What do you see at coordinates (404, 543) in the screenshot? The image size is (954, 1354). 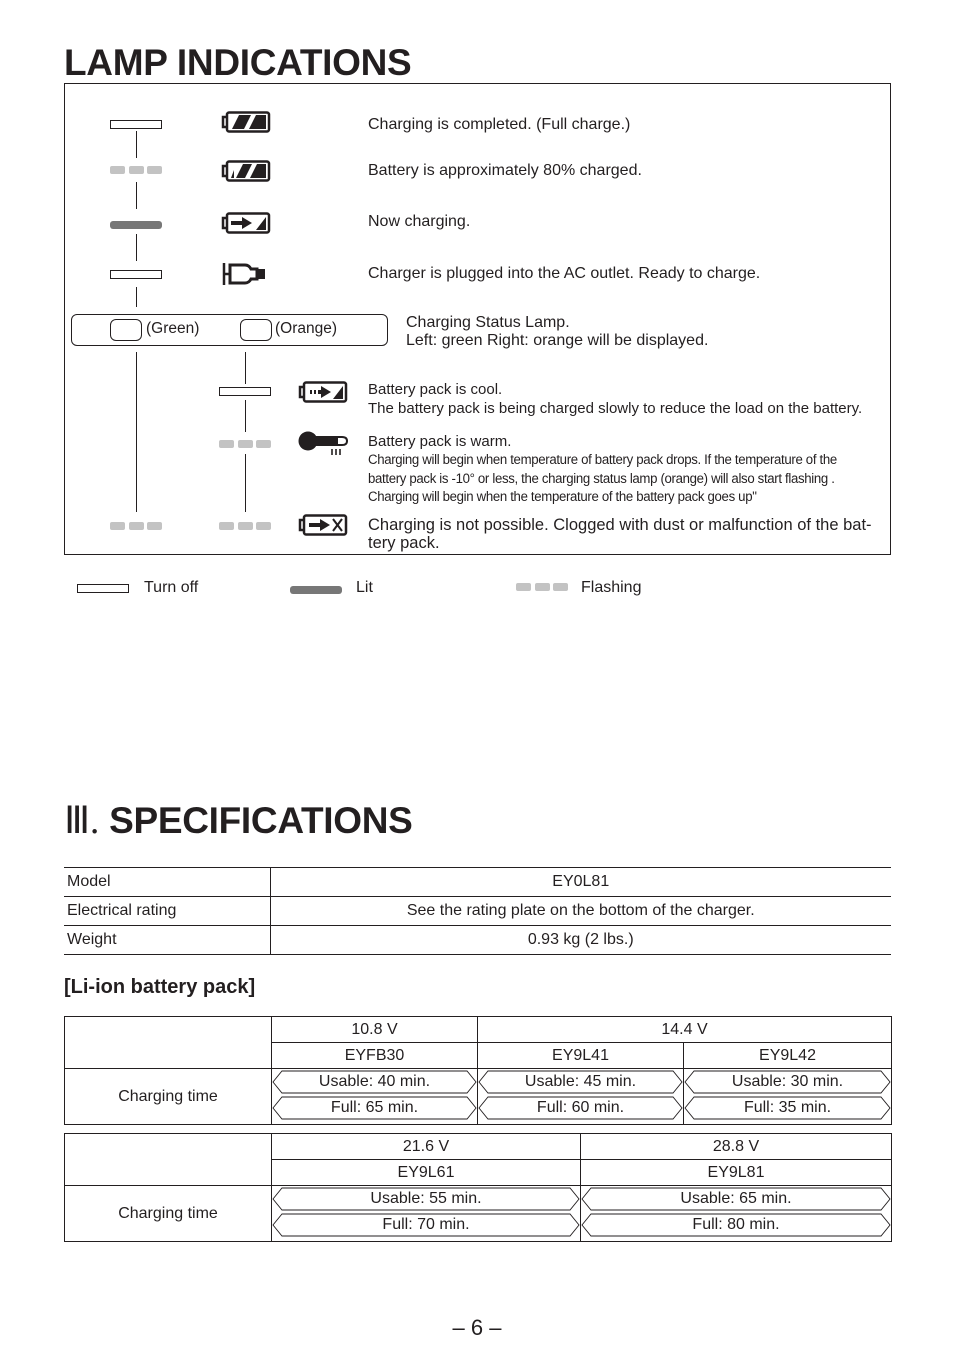 I see `status-text: tery pack.` at bounding box center [404, 543].